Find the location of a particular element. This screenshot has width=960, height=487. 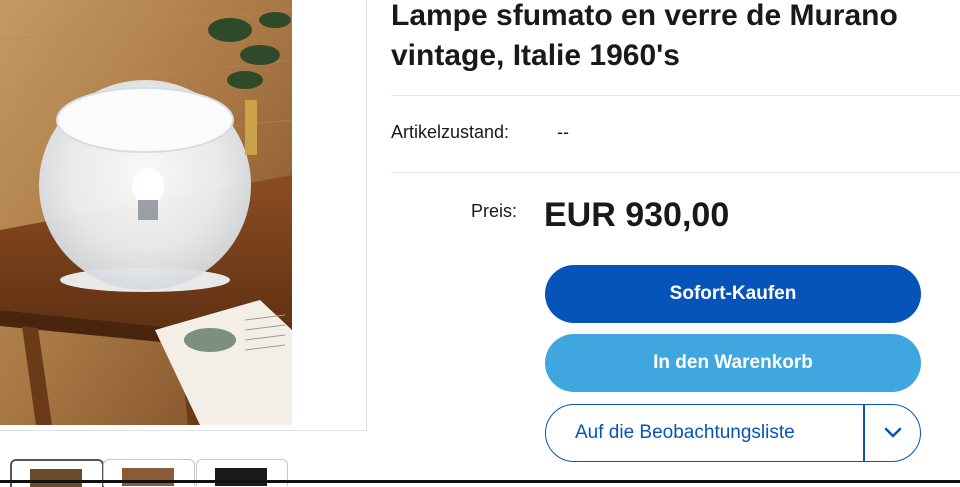

price-value: EUR 930,00 is located at coordinates (637, 215).